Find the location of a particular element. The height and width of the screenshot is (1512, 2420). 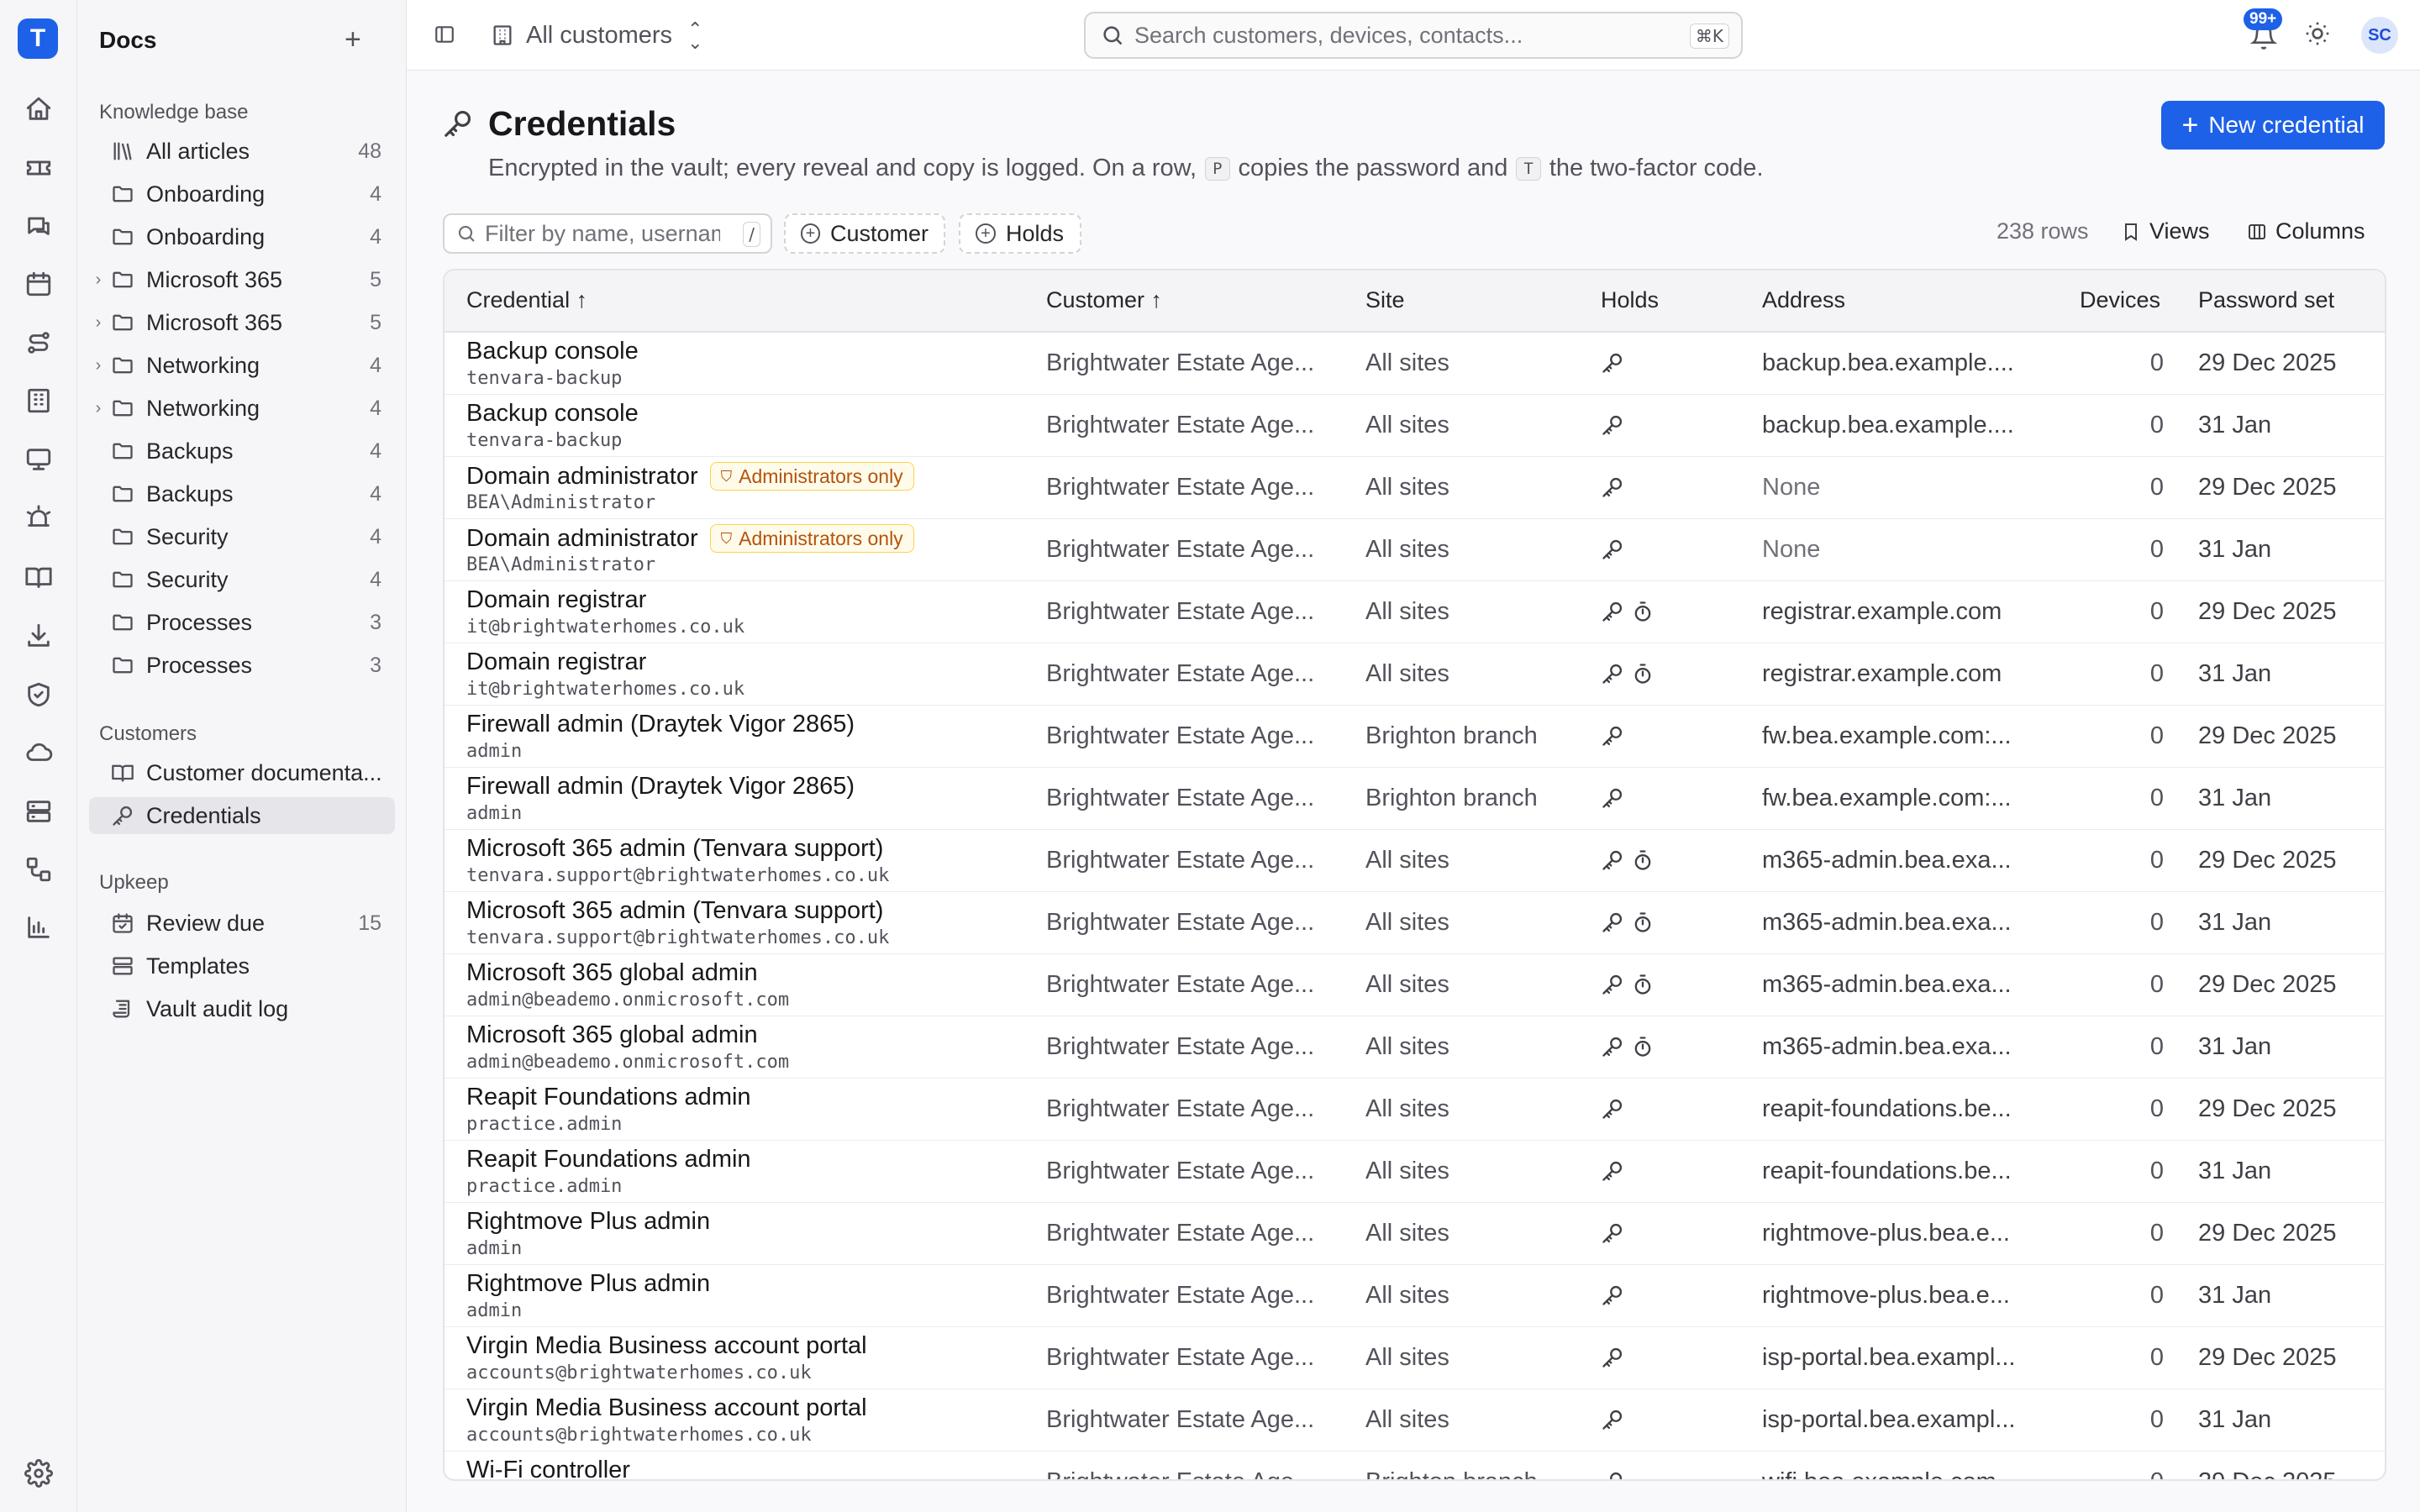

sidebar-item-credentials: Credentials is located at coordinates (242, 815).